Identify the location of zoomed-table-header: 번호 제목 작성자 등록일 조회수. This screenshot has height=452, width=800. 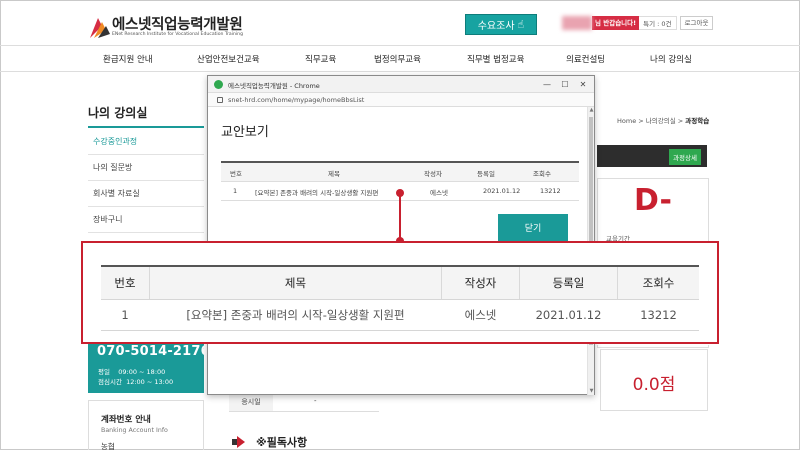
(400, 283).